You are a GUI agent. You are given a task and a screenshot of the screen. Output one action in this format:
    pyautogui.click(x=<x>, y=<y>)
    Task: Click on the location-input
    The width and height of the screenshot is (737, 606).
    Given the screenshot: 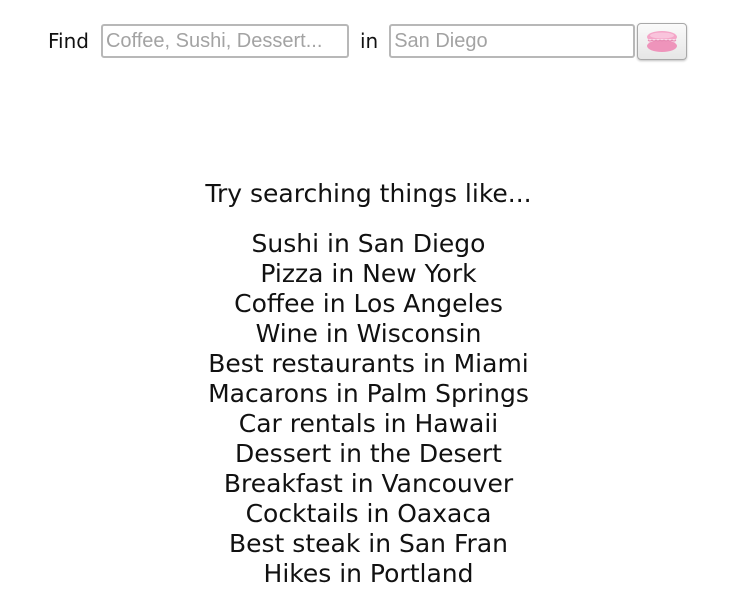 What is the action you would take?
    pyautogui.click(x=512, y=41)
    